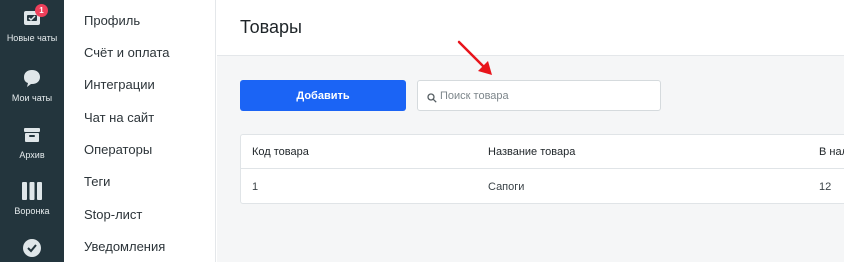 This screenshot has height=262, width=844. What do you see at coordinates (323, 95) in the screenshot?
I see `add-product-button: Добавить` at bounding box center [323, 95].